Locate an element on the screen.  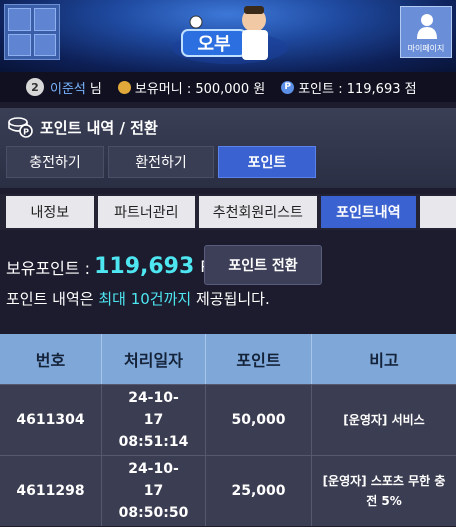
tab-withdraw: 환전하기 is located at coordinates (161, 162).